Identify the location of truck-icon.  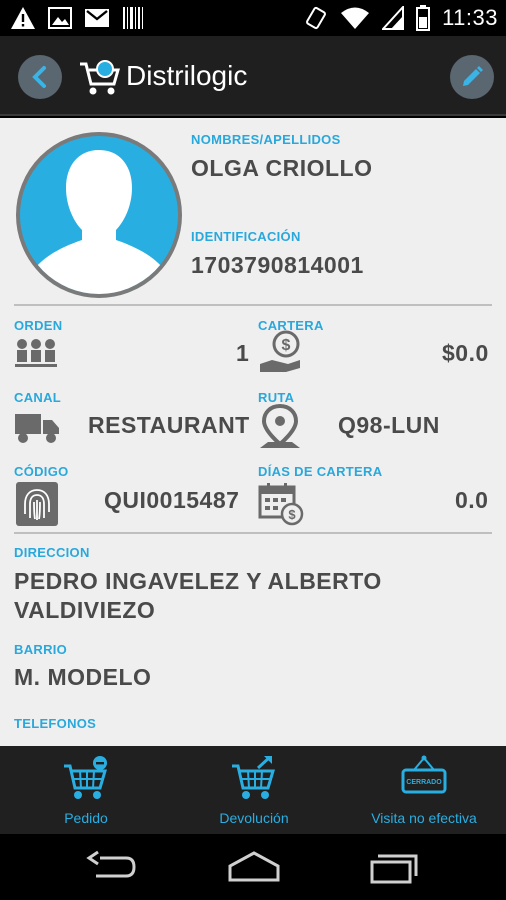
(37, 428).